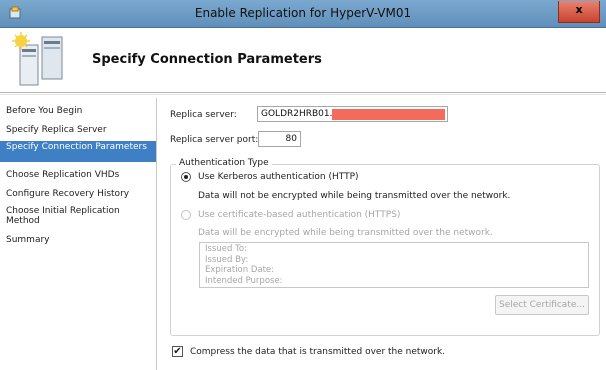 The width and height of the screenshot is (606, 370). Describe the element at coordinates (78, 195) in the screenshot. I see `nav-step-configure-recovery-history: Configure Recovery History` at that location.